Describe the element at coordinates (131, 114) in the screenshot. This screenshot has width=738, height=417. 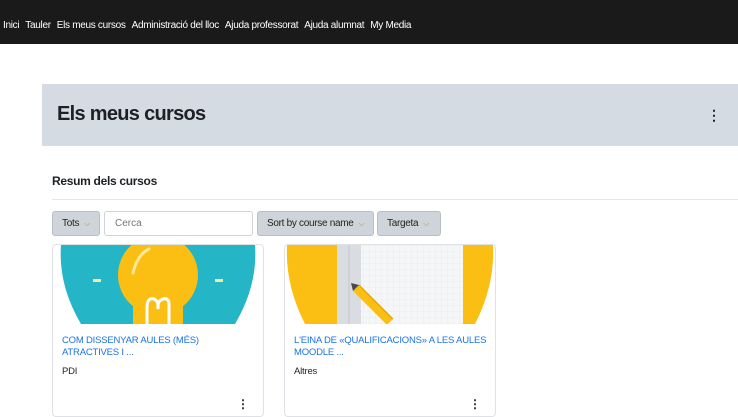
I see `page-title: Els meus cursos` at that location.